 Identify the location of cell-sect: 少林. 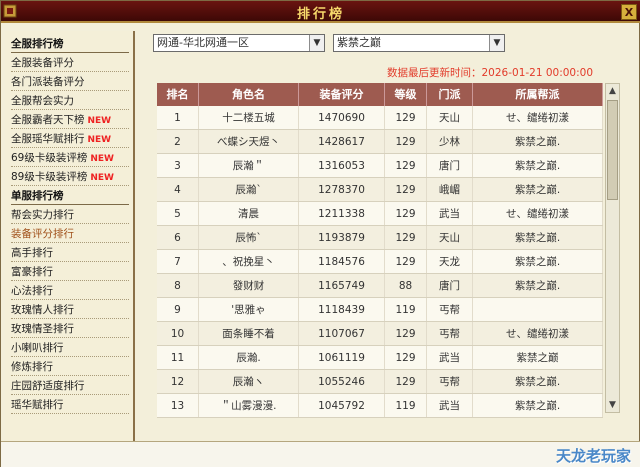
(450, 141).